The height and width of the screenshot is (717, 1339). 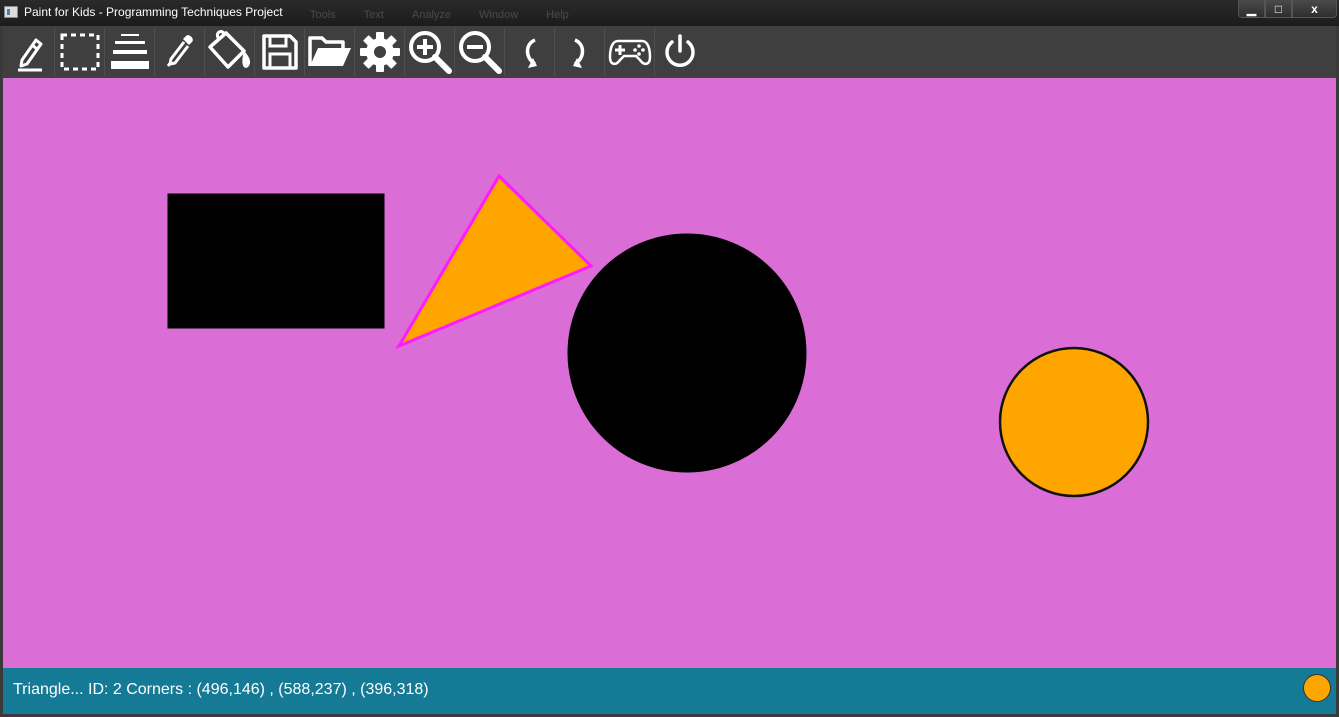 What do you see at coordinates (1314, 9) in the screenshot?
I see `close-button: x` at bounding box center [1314, 9].